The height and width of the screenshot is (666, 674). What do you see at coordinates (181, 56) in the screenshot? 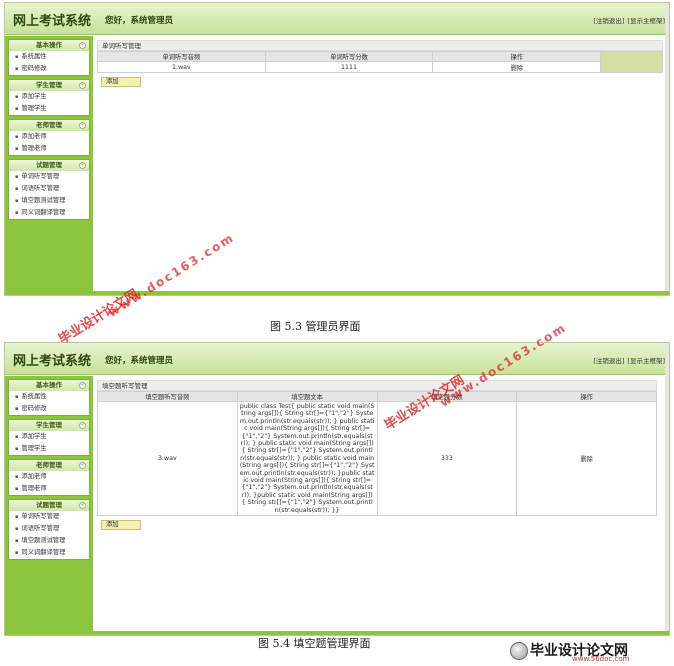
I see `column-header-audio: 单词听写音频` at bounding box center [181, 56].